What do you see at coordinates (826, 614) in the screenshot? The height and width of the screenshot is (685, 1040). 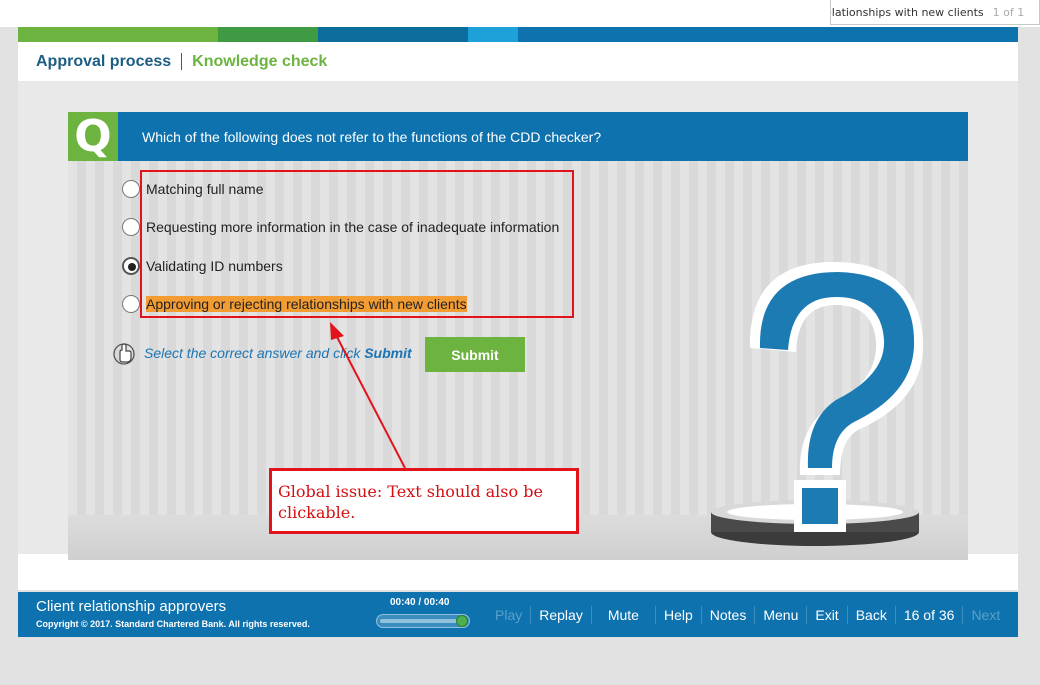 I see `exit-button: Exit` at bounding box center [826, 614].